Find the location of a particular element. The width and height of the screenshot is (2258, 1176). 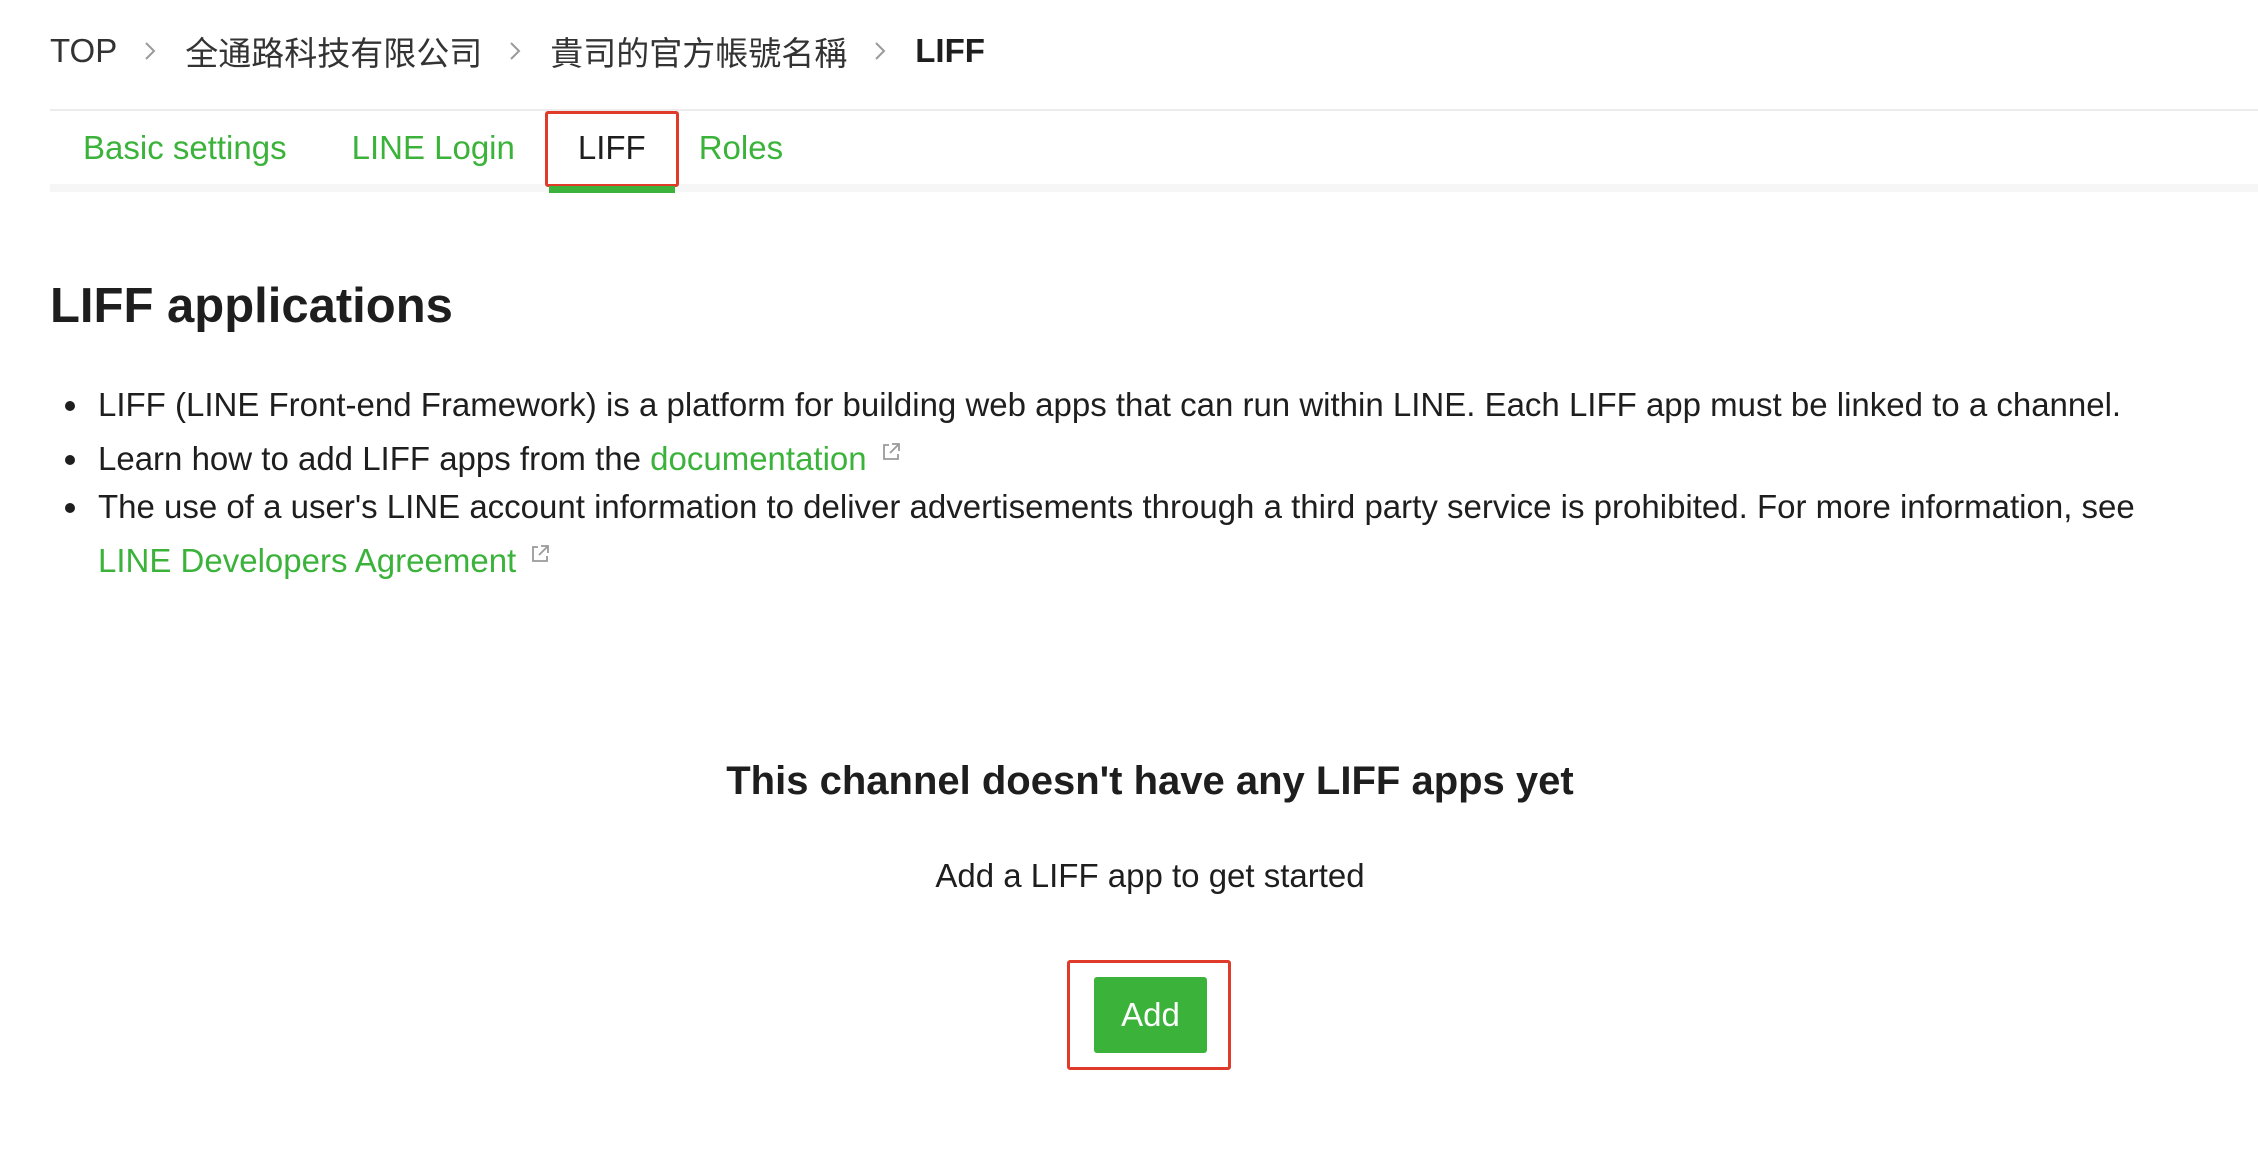

add-liff-button: Add is located at coordinates (1150, 1015).